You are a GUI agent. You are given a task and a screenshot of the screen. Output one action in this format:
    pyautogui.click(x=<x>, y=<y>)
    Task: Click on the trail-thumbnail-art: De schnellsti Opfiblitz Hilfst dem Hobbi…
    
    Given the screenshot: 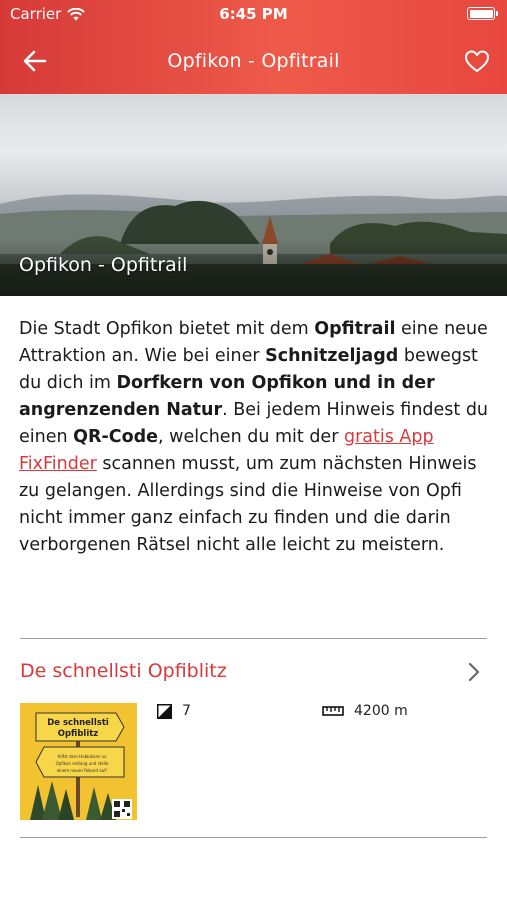 What is the action you would take?
    pyautogui.click(x=78, y=761)
    